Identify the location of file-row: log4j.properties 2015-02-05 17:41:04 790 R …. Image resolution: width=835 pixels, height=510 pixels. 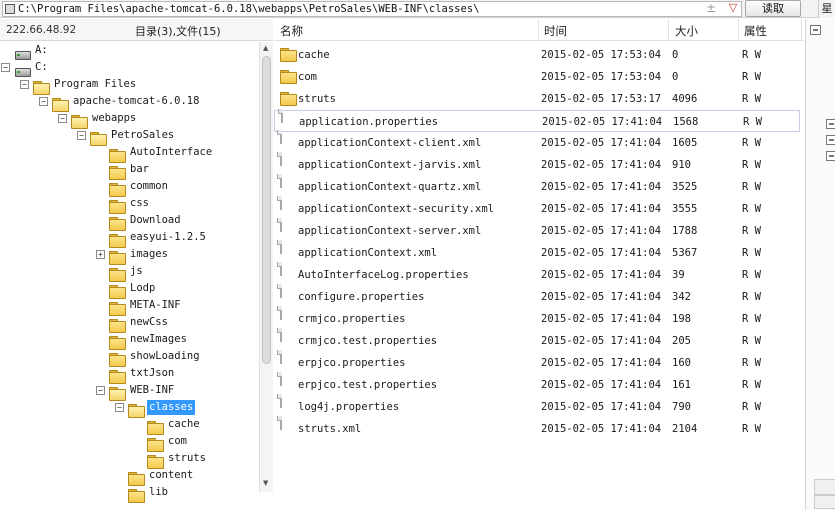
(537, 406).